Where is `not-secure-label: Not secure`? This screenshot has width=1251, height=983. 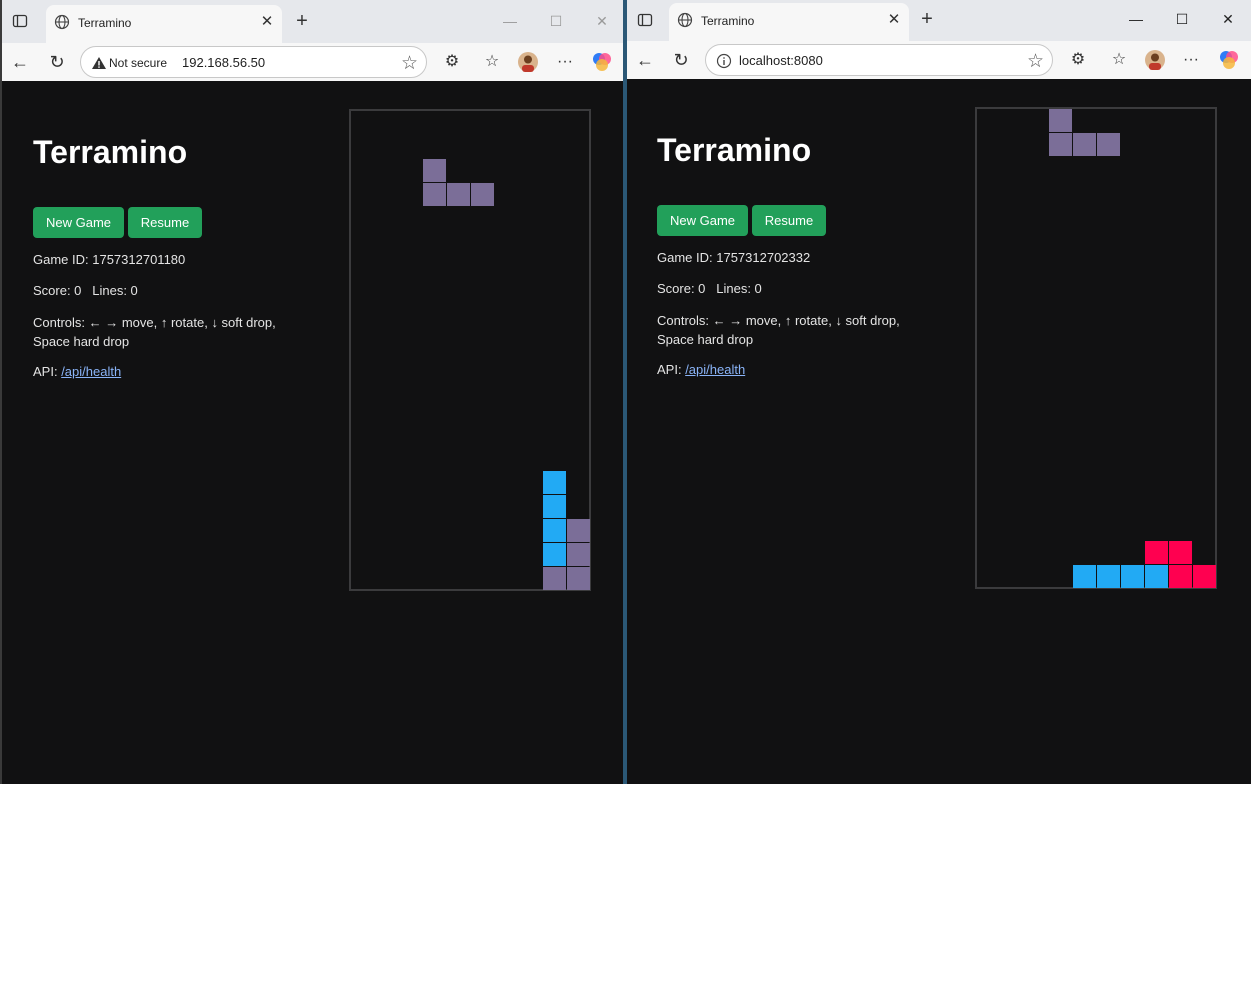
not-secure-label: Not secure is located at coordinates (138, 63).